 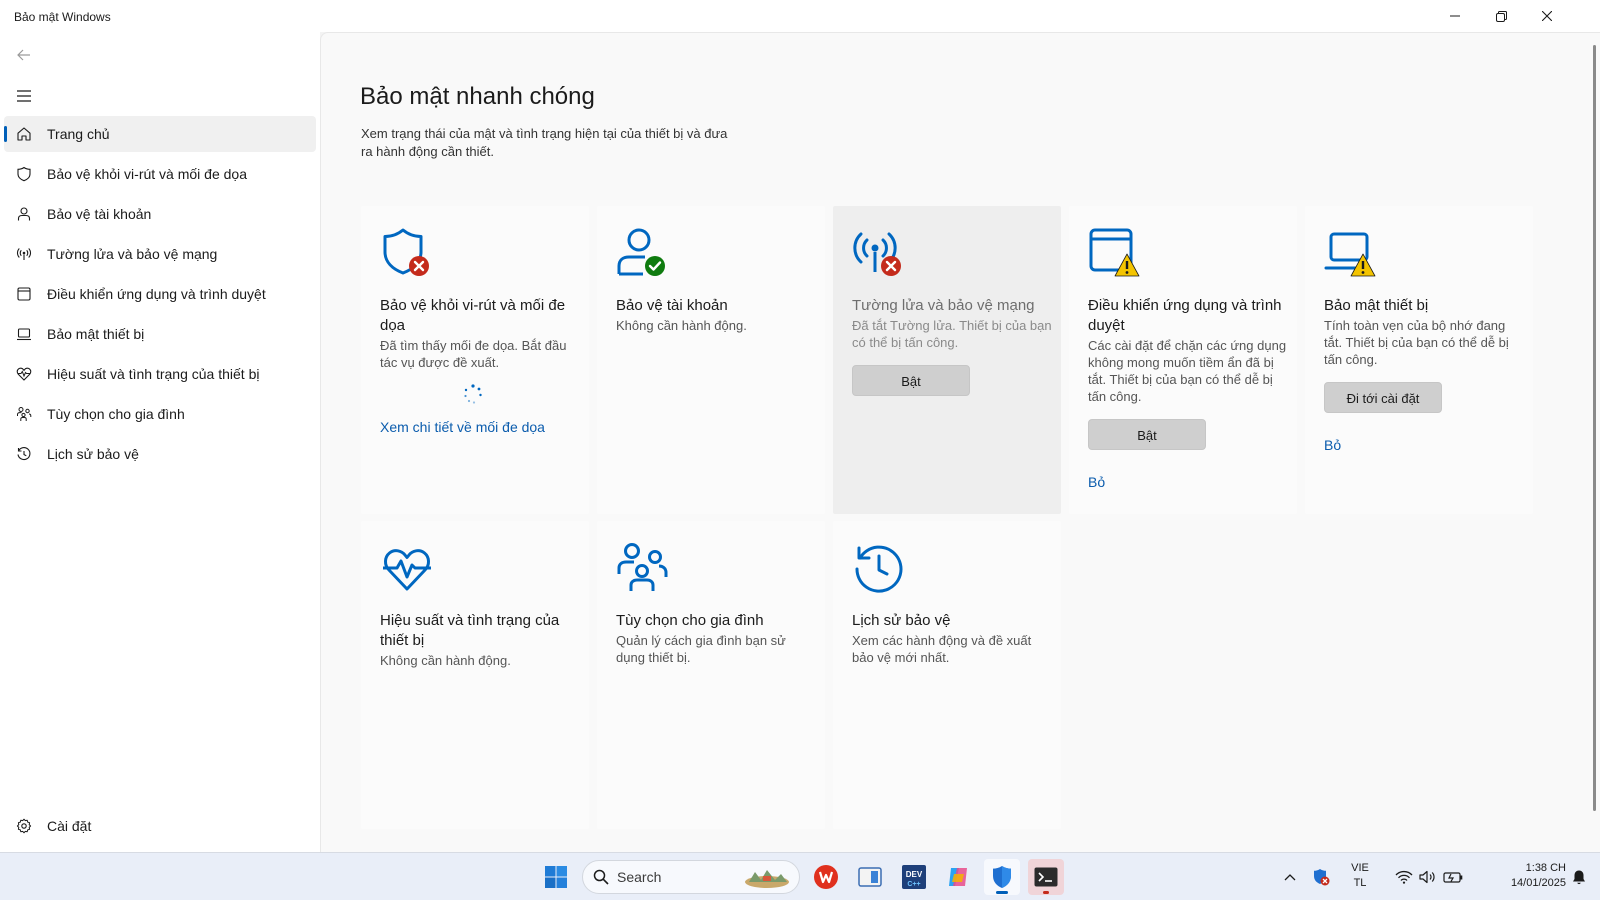 I want to click on start-button, so click(x=556, y=877).